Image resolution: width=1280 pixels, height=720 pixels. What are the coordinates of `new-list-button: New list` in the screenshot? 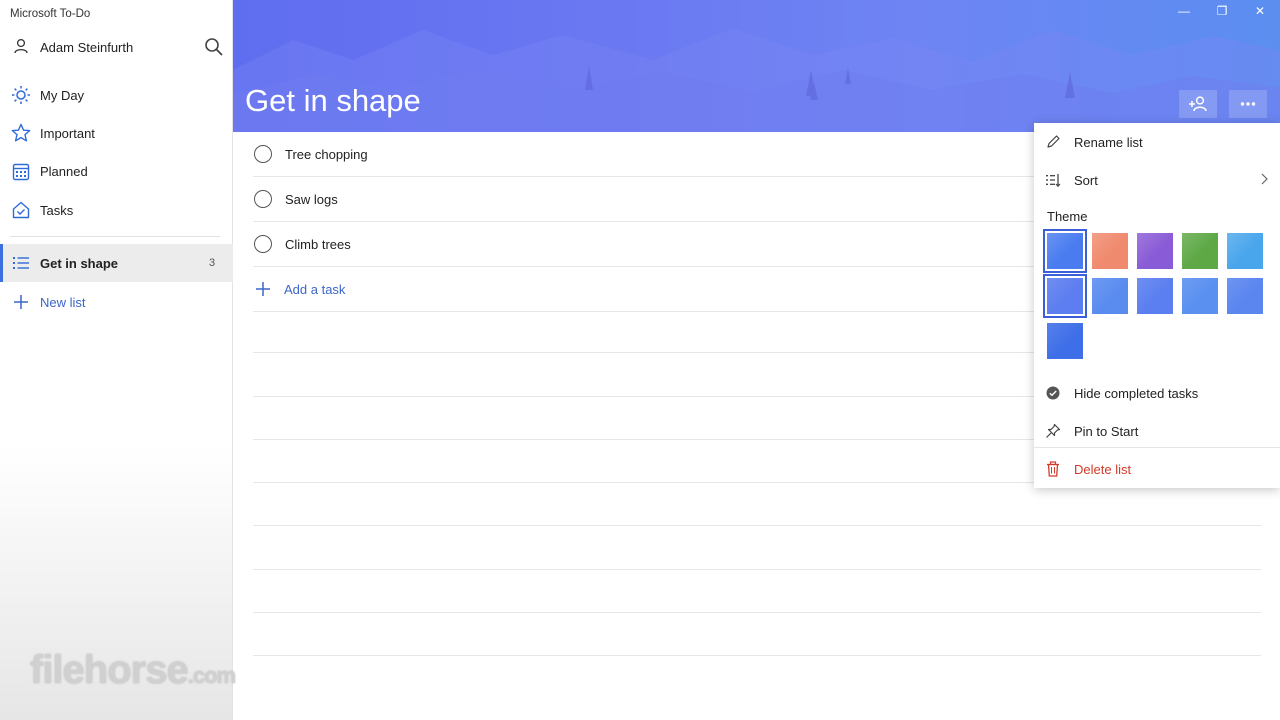 It's located at (116, 302).